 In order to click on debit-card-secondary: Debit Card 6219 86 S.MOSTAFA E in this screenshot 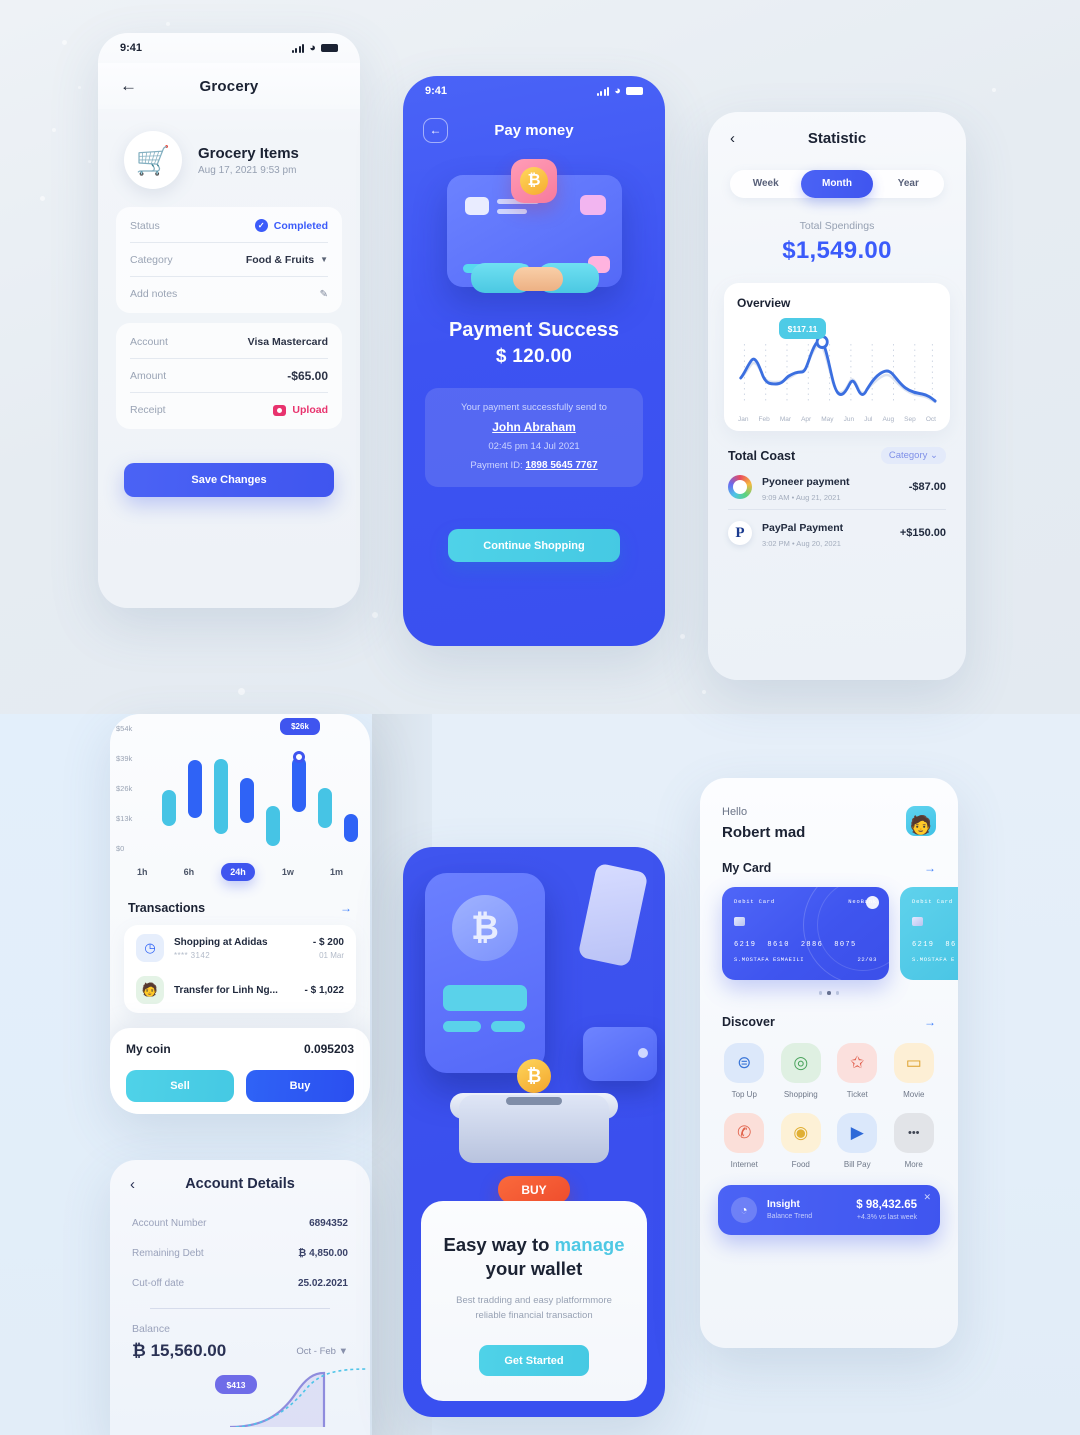, I will do `click(929, 933)`.